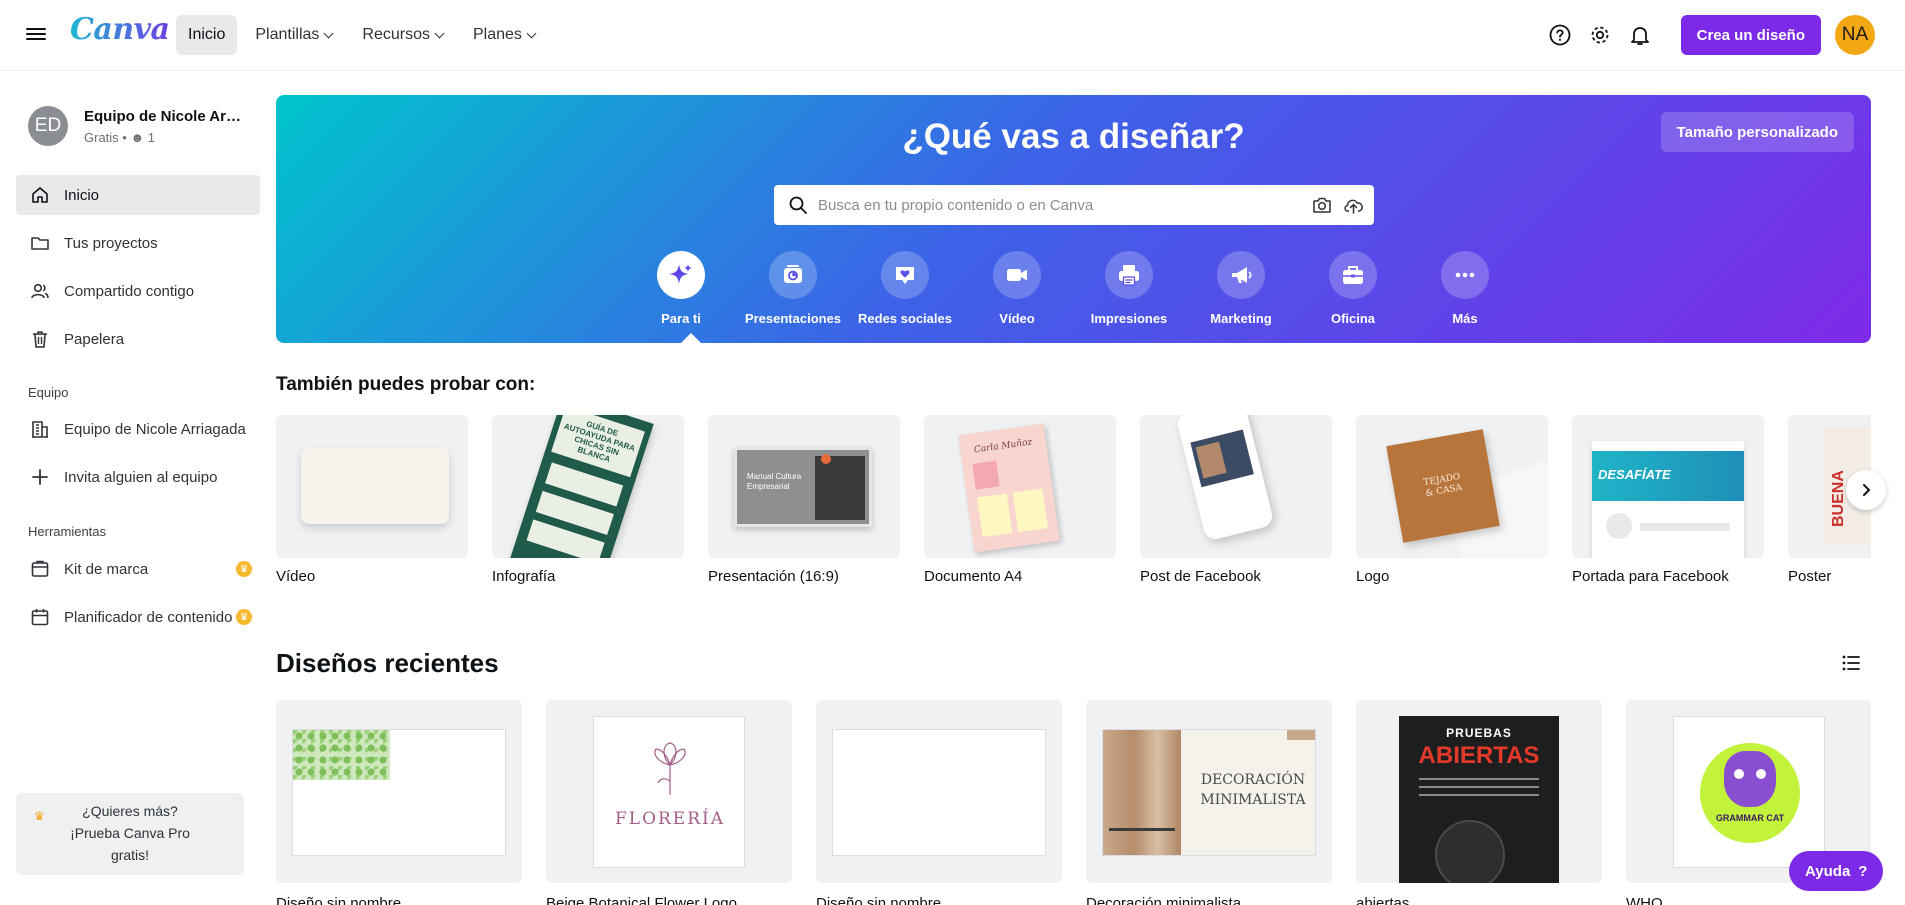  I want to click on crown-icon: ♛, so click(39, 816).